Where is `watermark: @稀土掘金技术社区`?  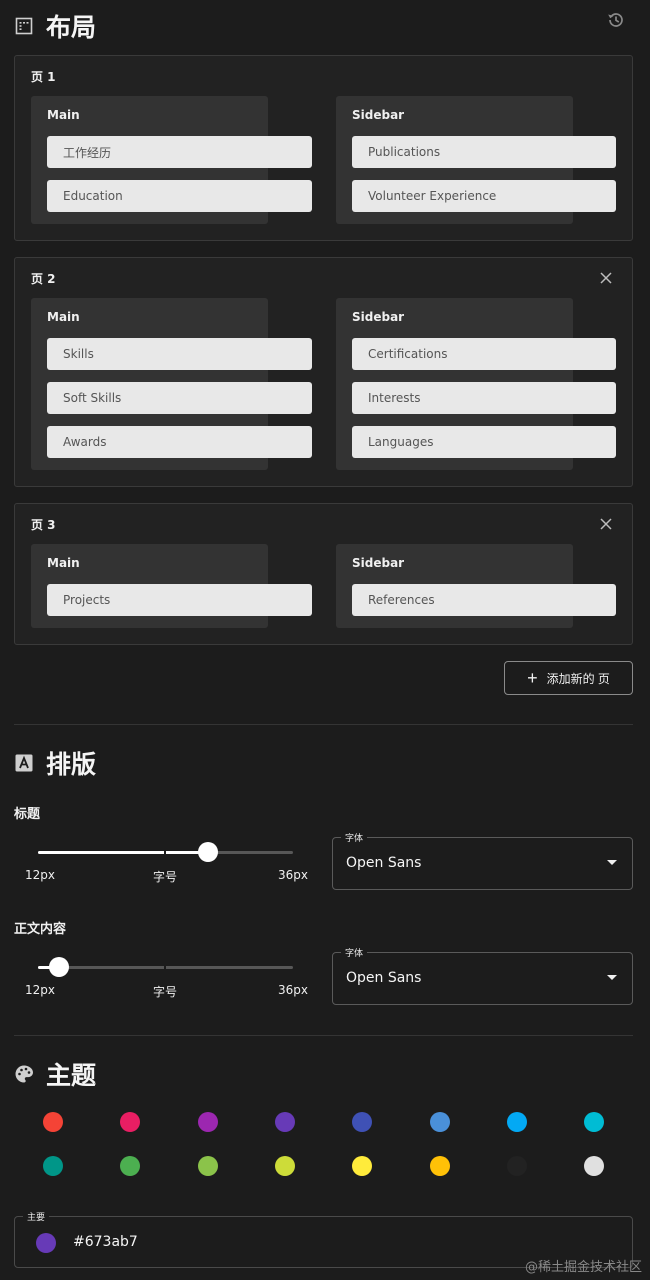 watermark: @稀土掘金技术社区 is located at coordinates (583, 1267).